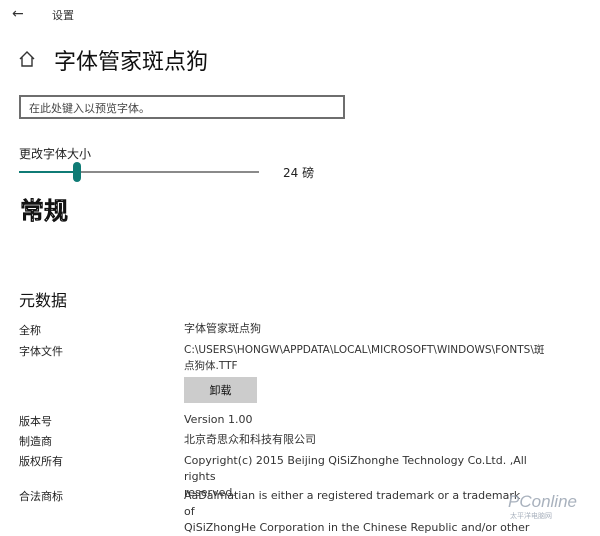  What do you see at coordinates (41, 496) in the screenshot?
I see `trademark-label: 合法商标` at bounding box center [41, 496].